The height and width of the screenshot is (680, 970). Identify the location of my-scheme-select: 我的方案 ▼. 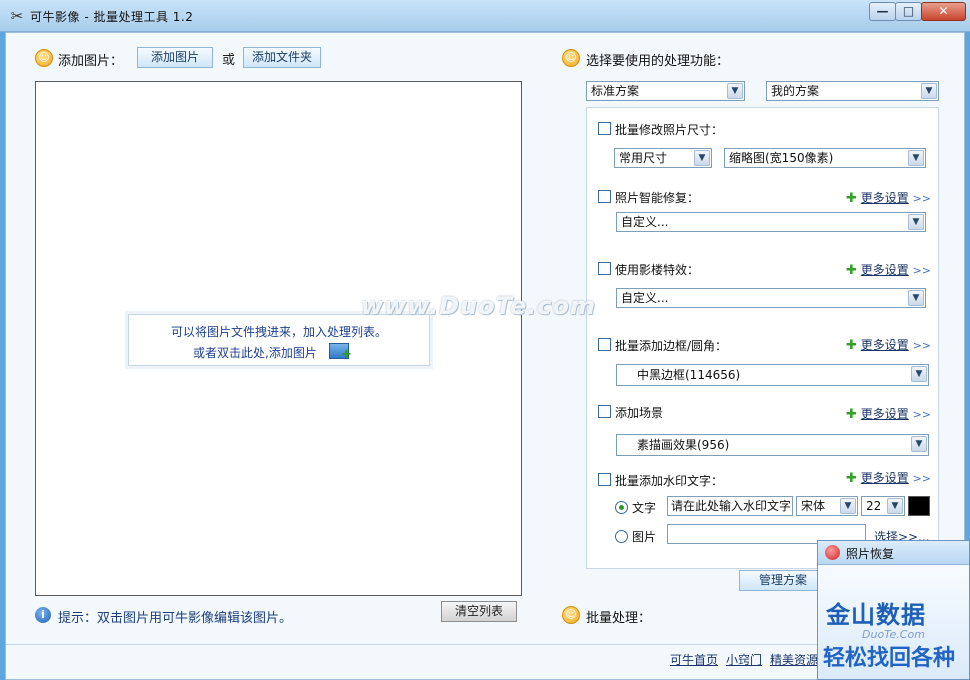
(852, 91).